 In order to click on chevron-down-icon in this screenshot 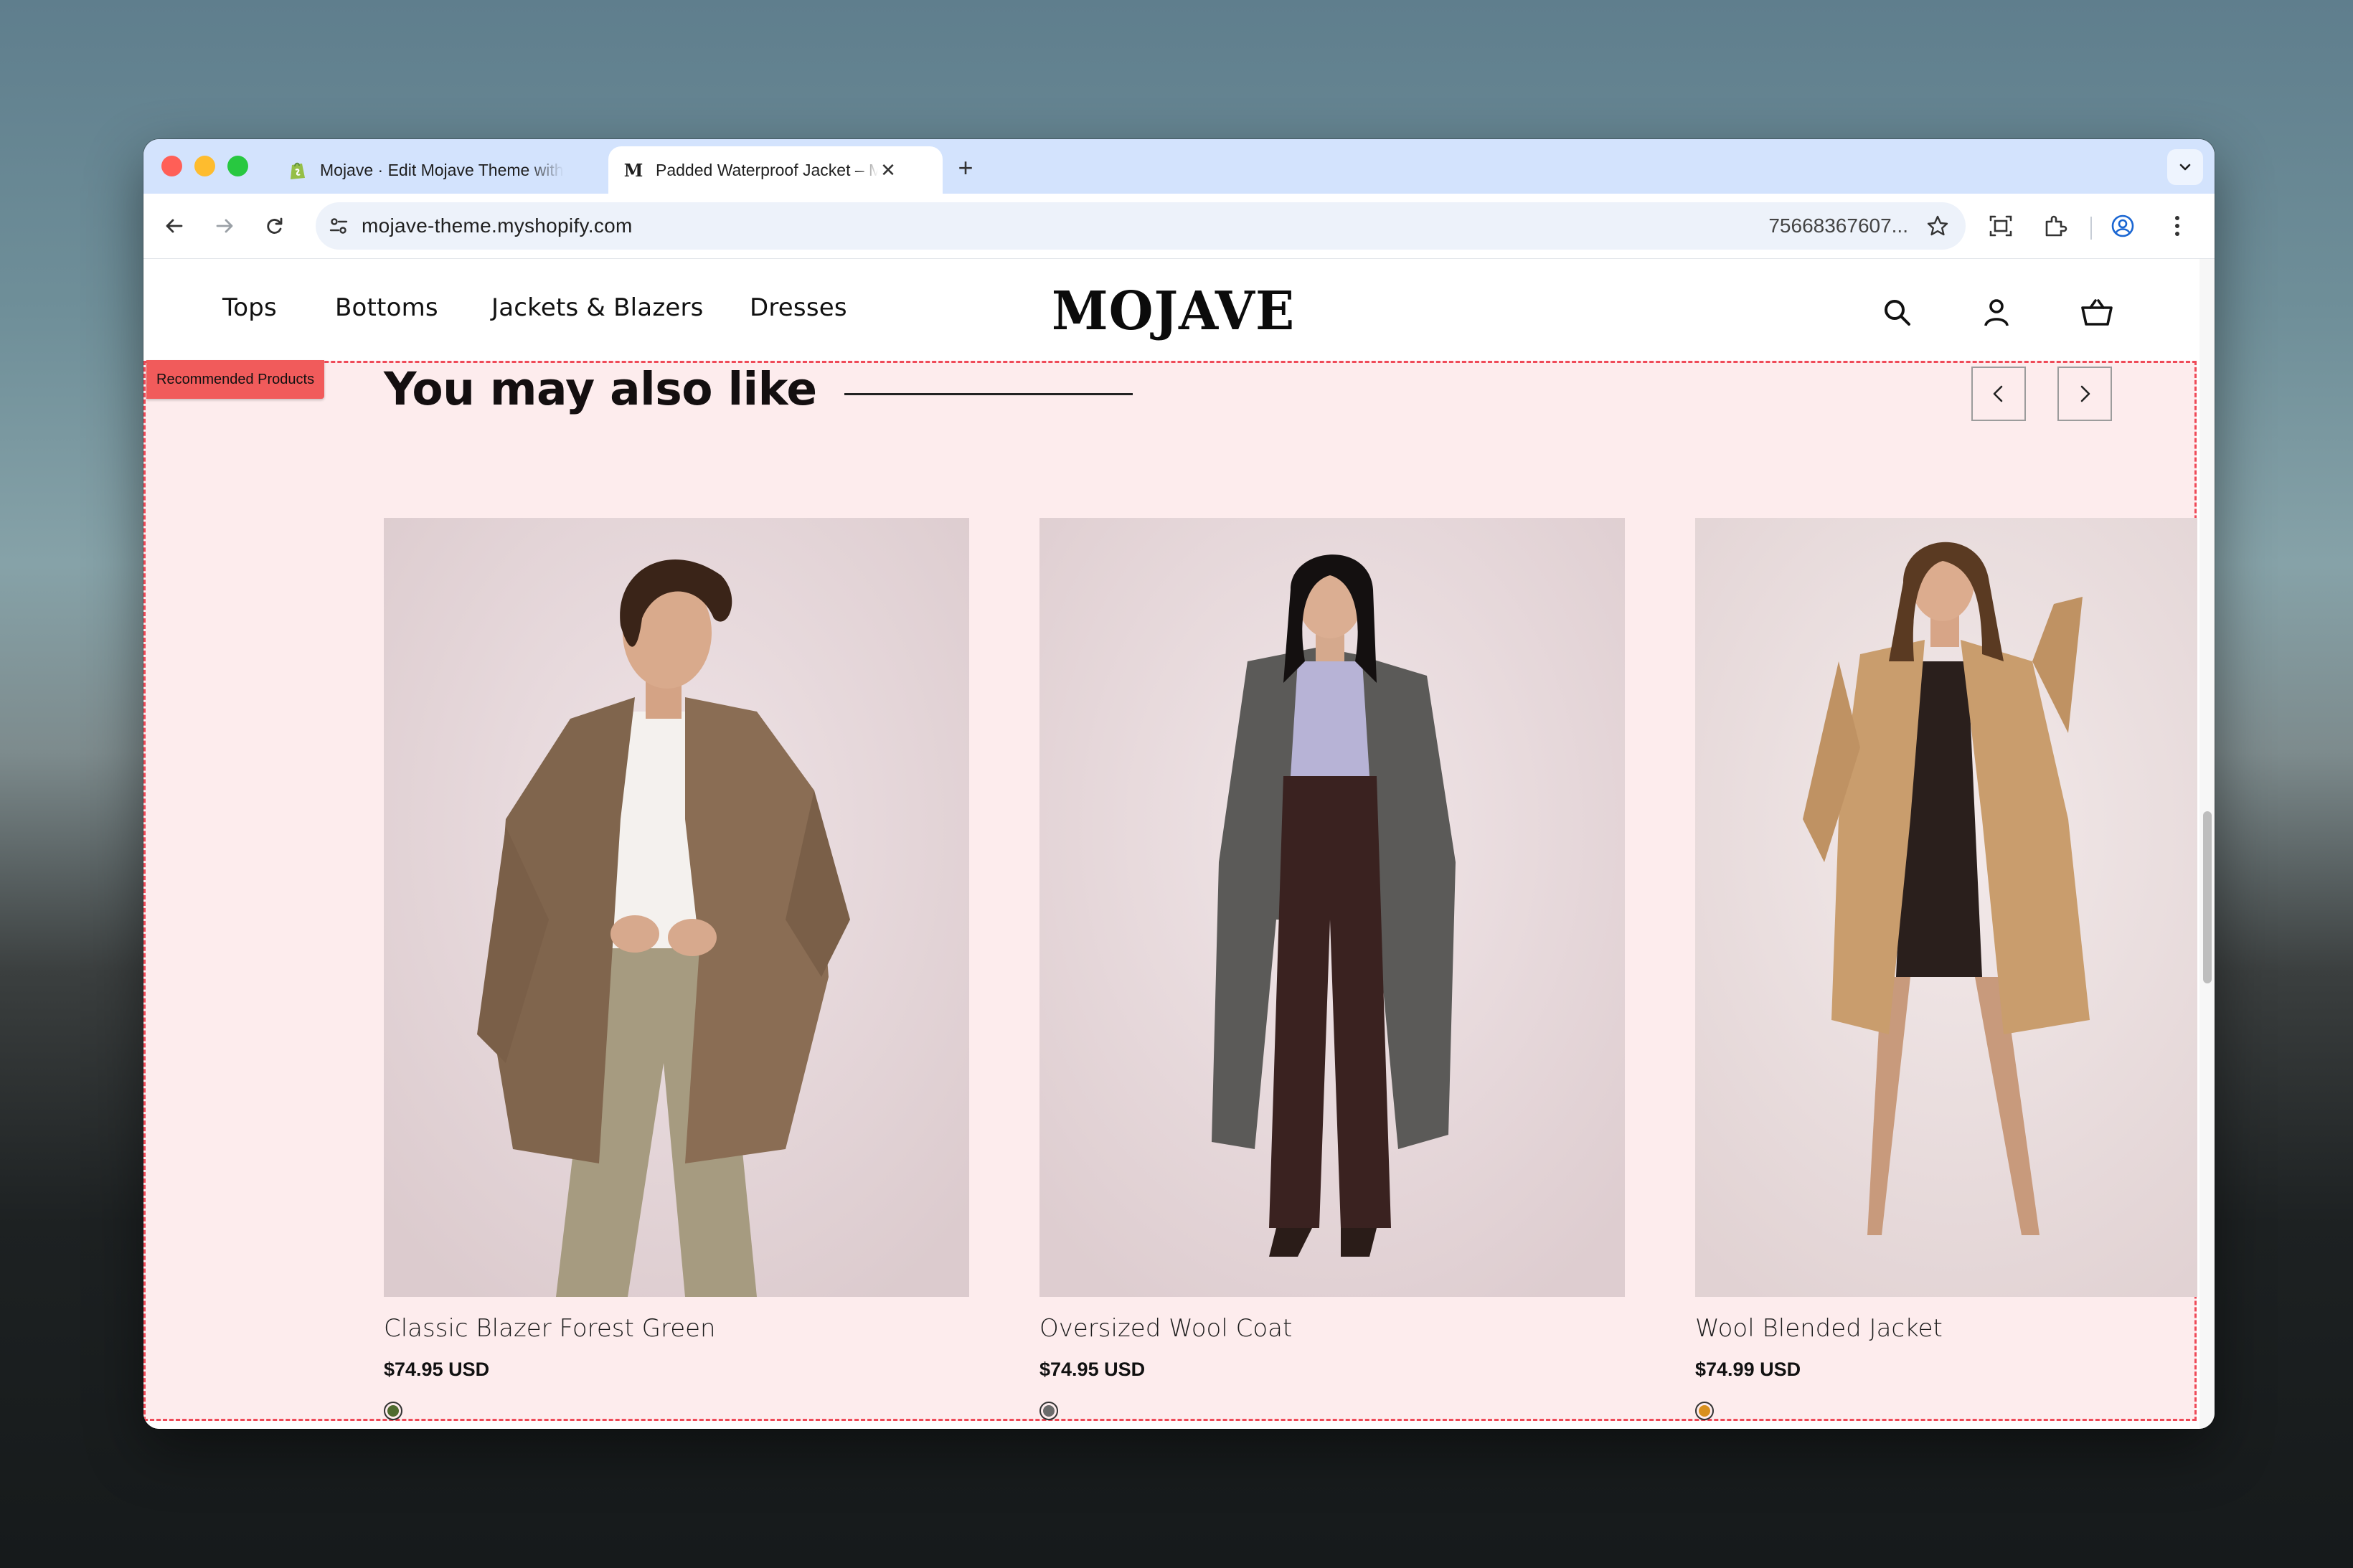, I will do `click(2185, 168)`.